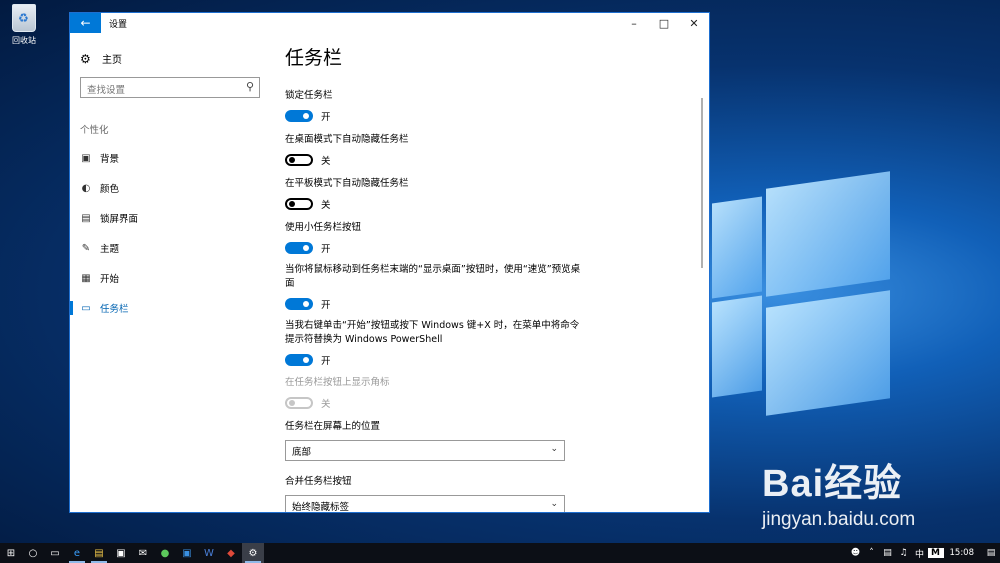 The image size is (1000, 563). What do you see at coordinates (85, 58) in the screenshot?
I see `gear-icon: ⚙` at bounding box center [85, 58].